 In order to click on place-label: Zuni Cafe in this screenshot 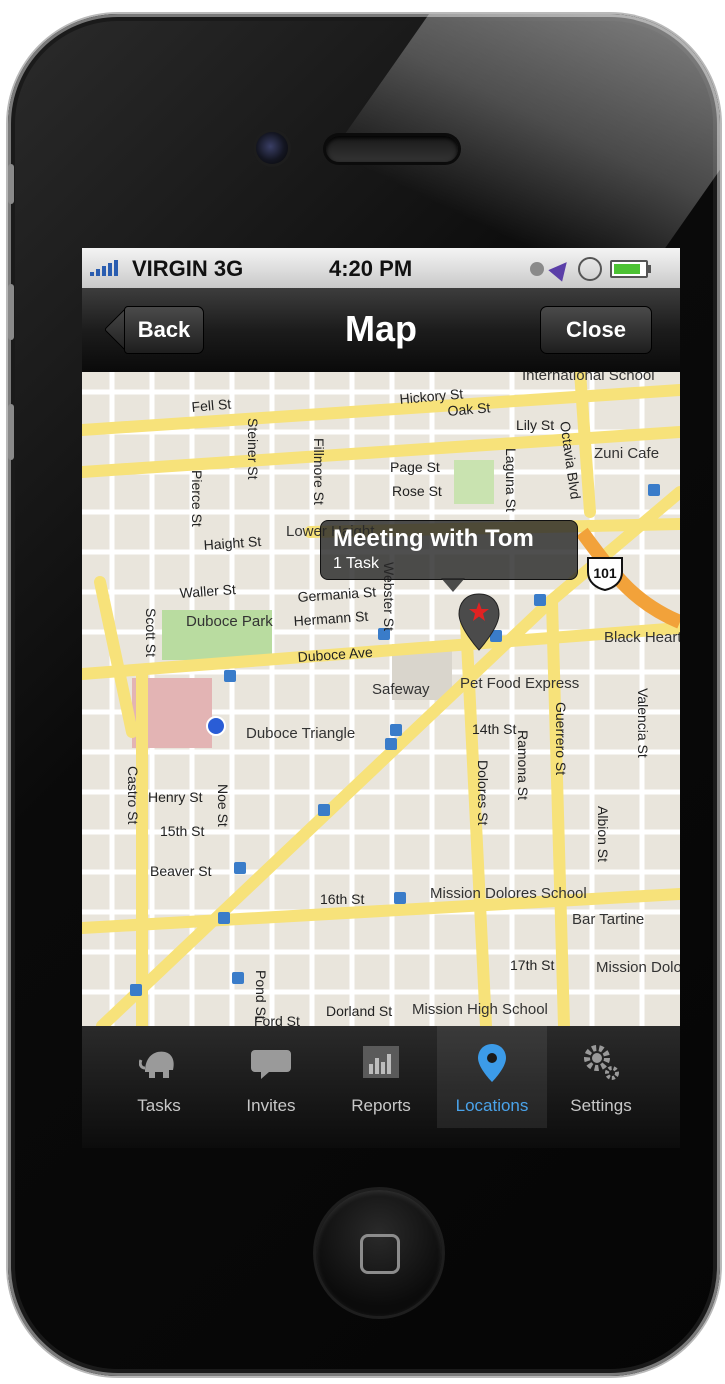, I will do `click(626, 453)`.